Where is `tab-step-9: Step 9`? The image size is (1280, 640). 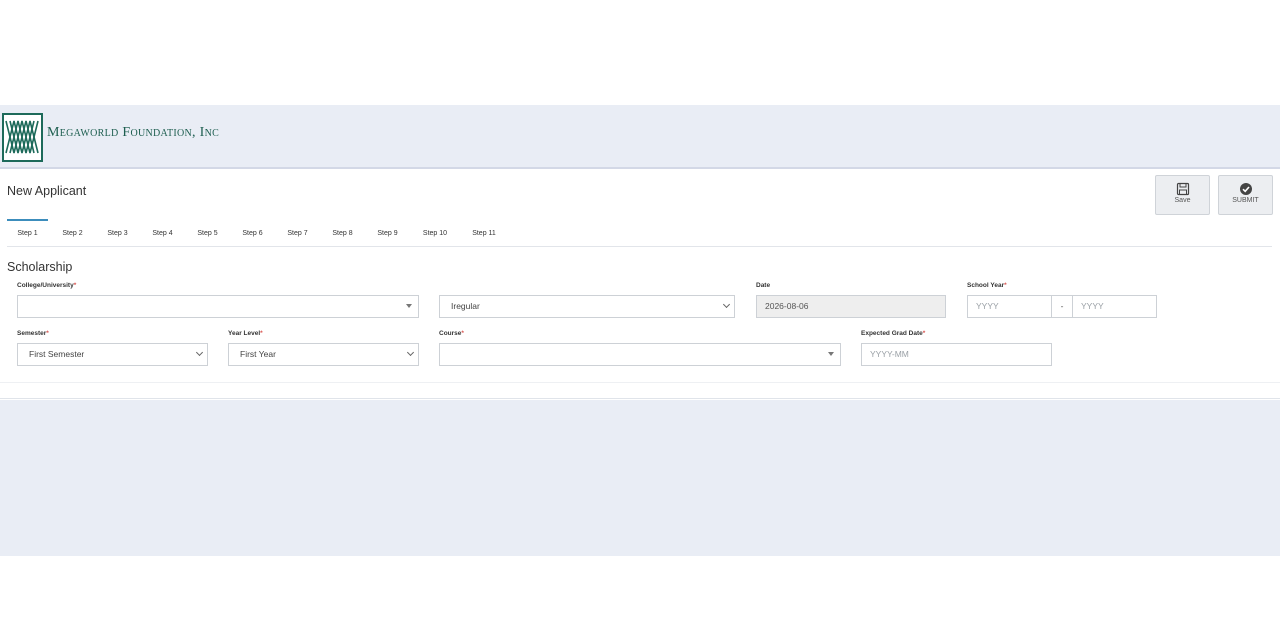 tab-step-9: Step 9 is located at coordinates (387, 233).